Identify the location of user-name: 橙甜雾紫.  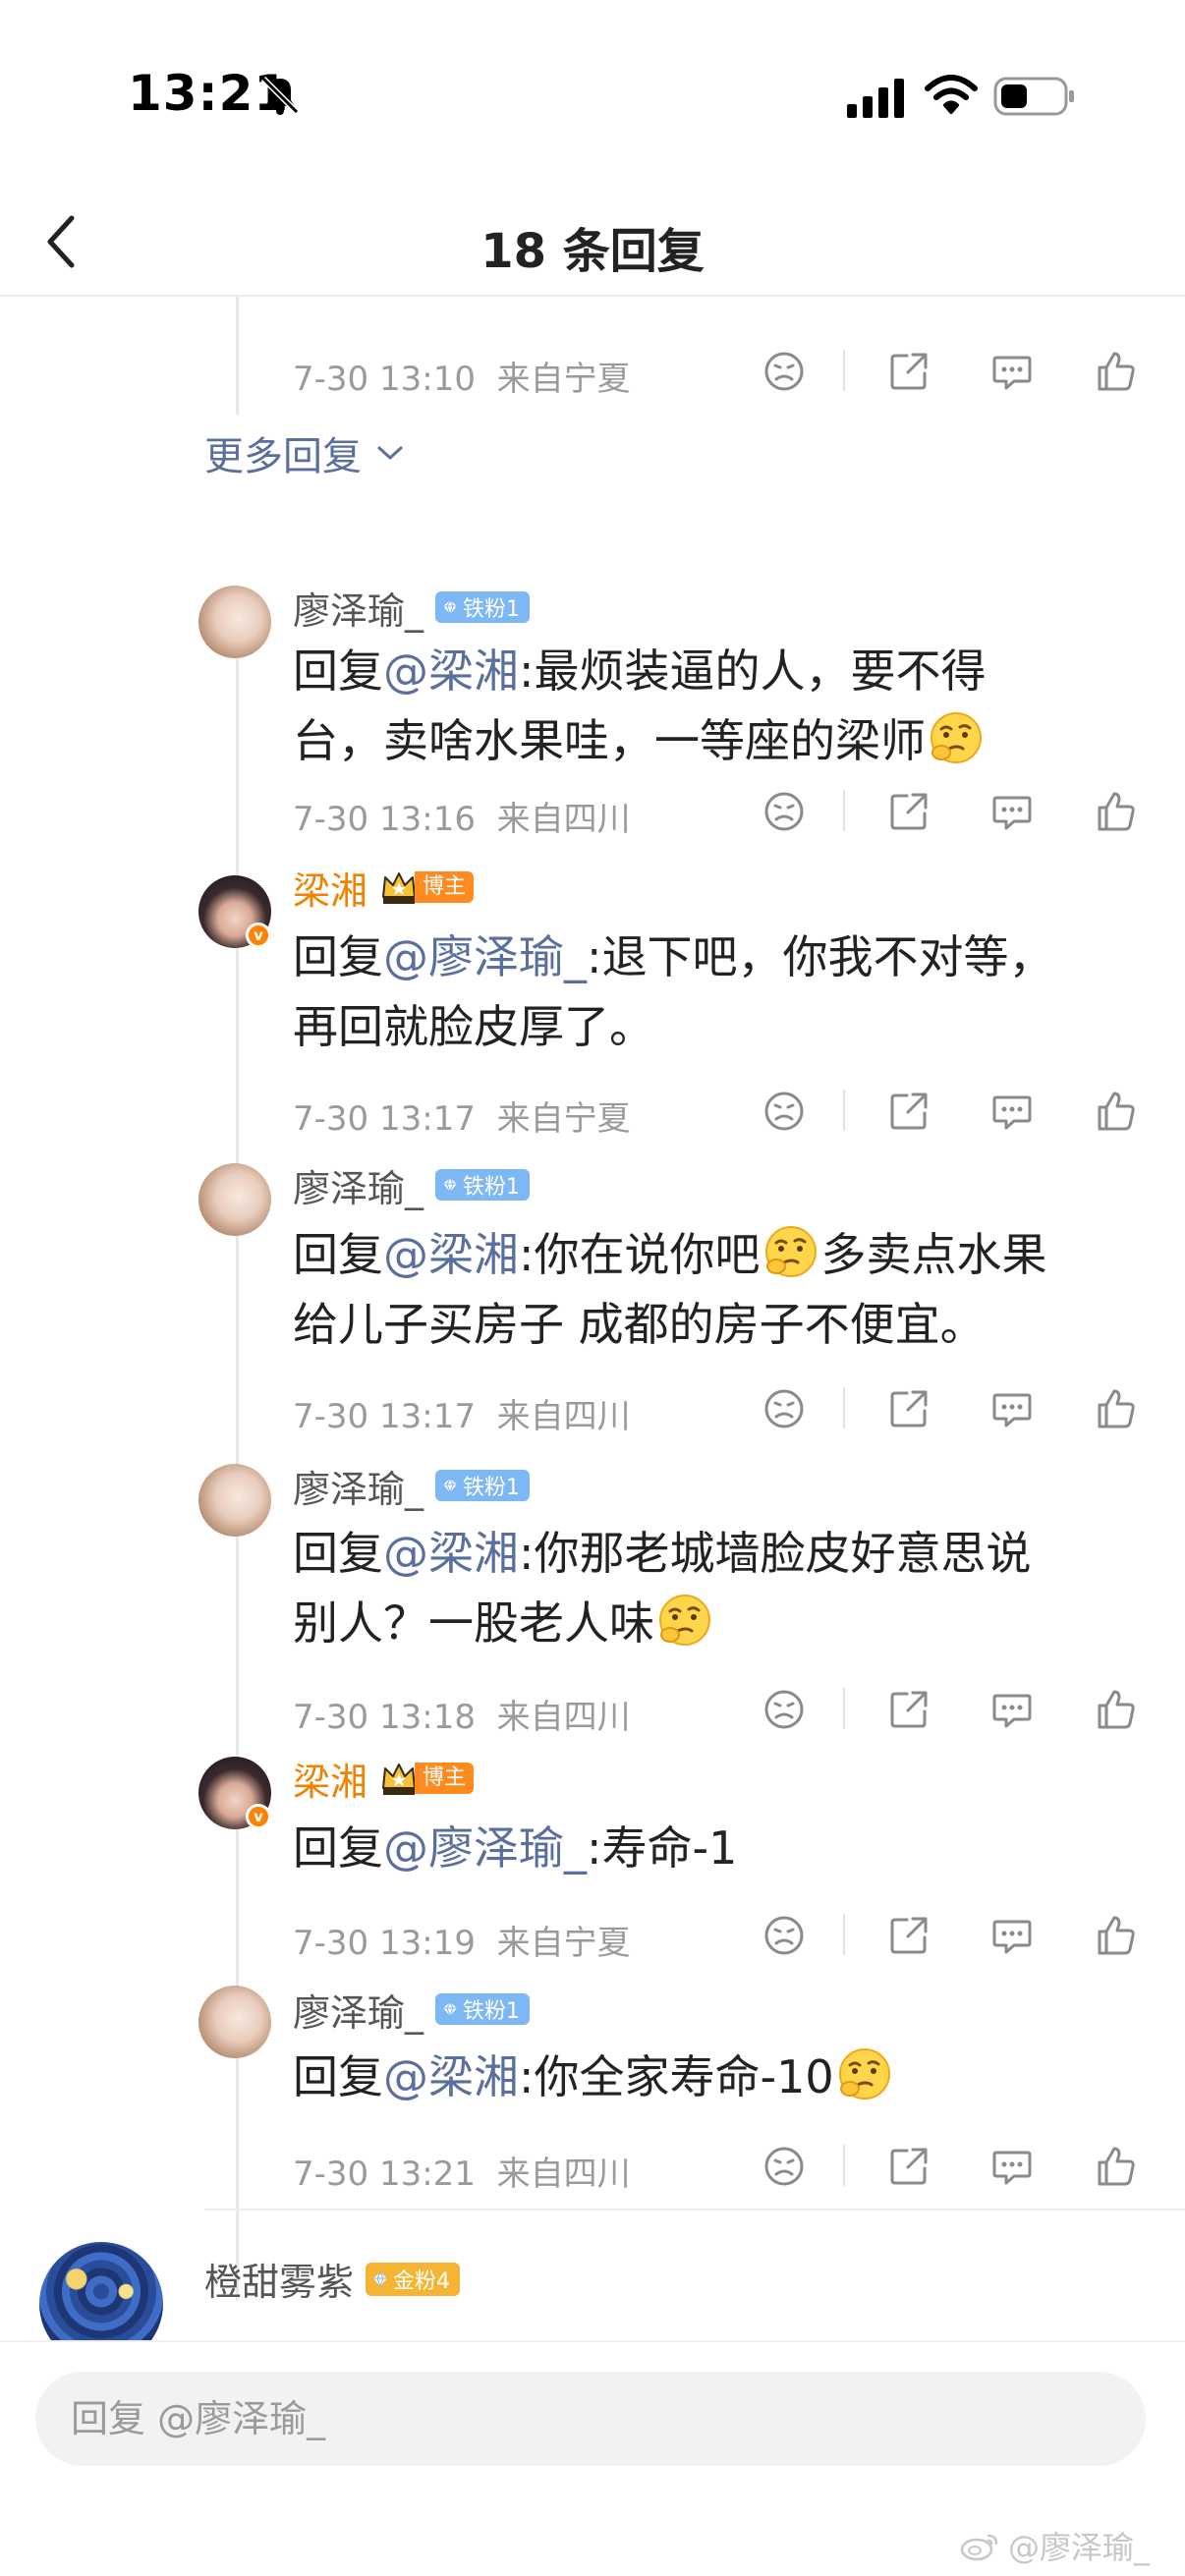
(279, 2279).